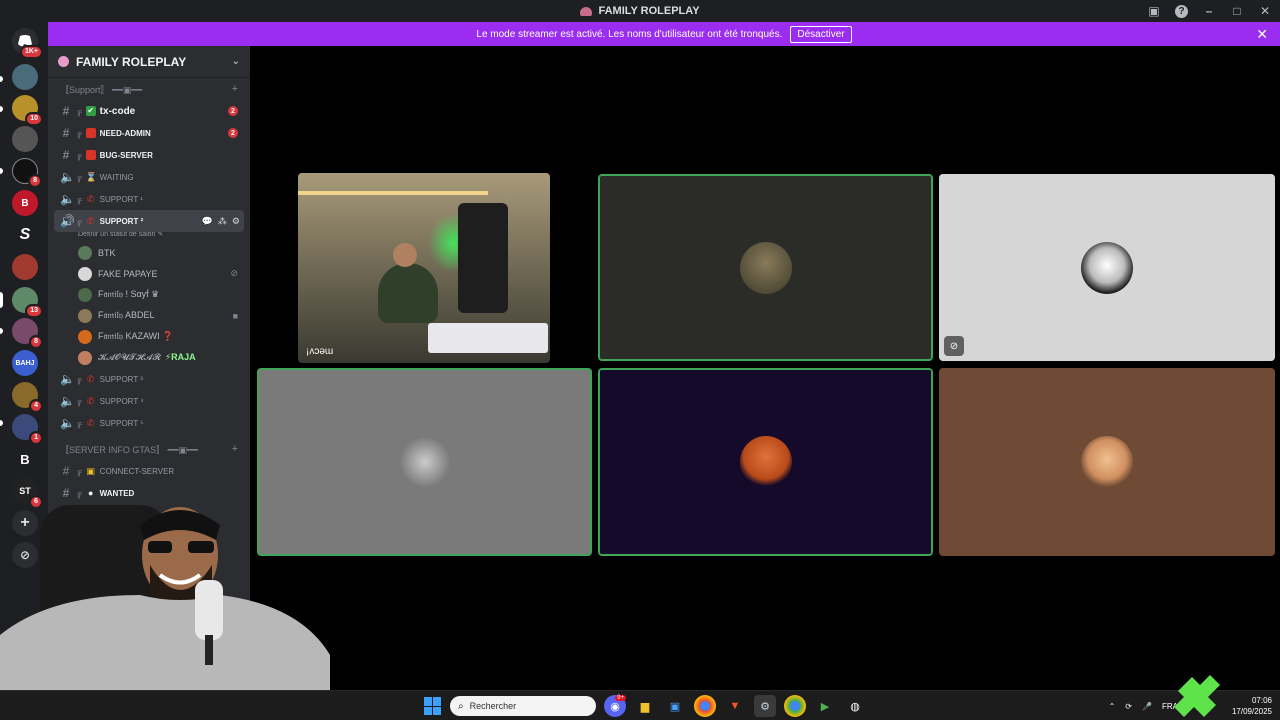 The image size is (1280, 720). I want to click on video-tile-camera: ¡ʌɔǝɯ, so click(424, 268).